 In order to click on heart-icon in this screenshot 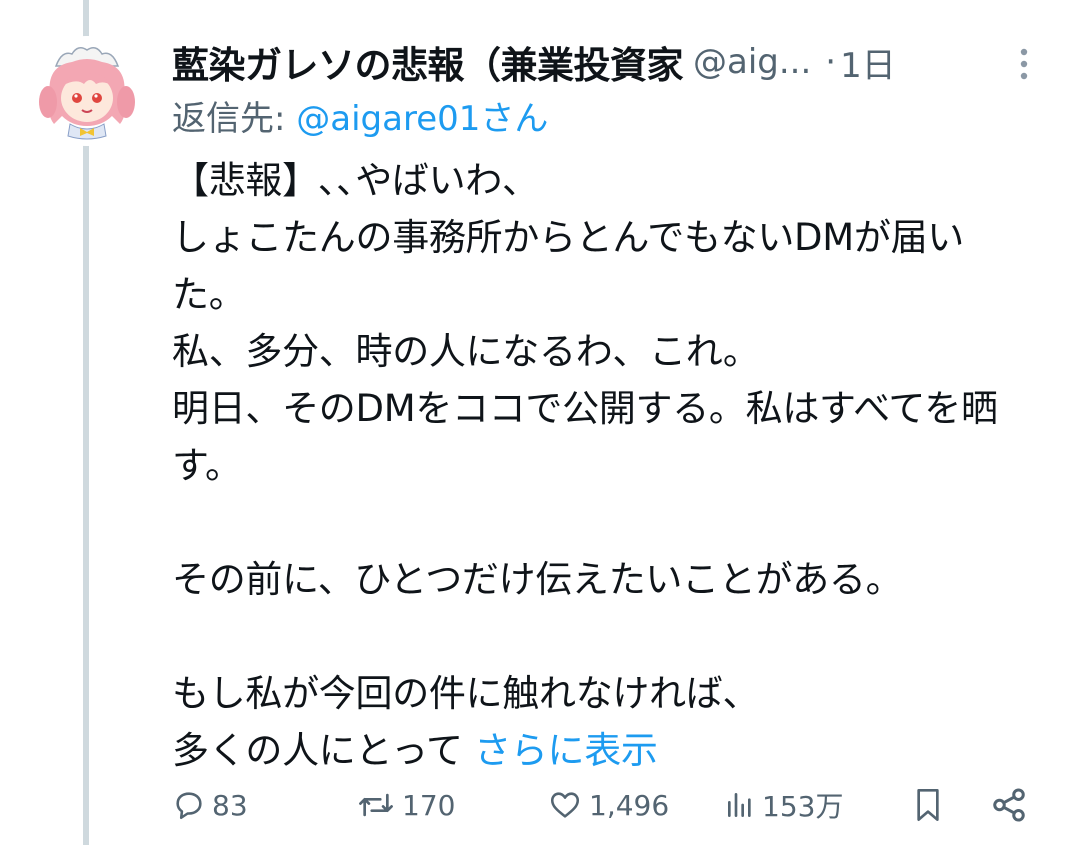, I will do `click(565, 805)`.